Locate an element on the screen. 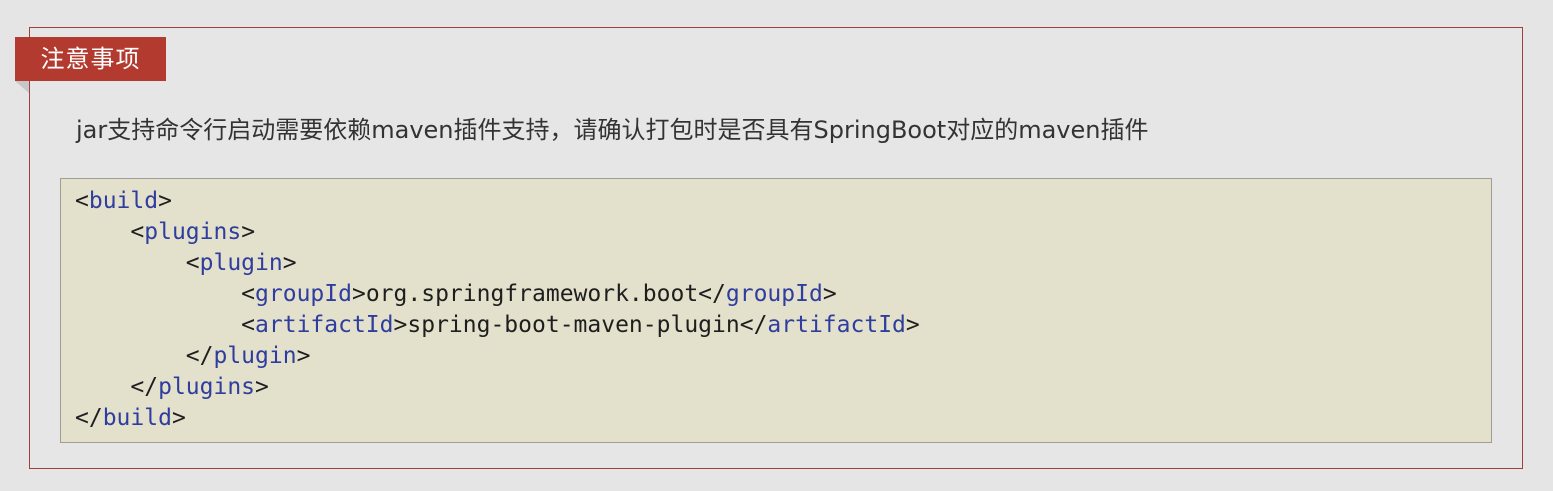  code-line: </build> is located at coordinates (130, 418).